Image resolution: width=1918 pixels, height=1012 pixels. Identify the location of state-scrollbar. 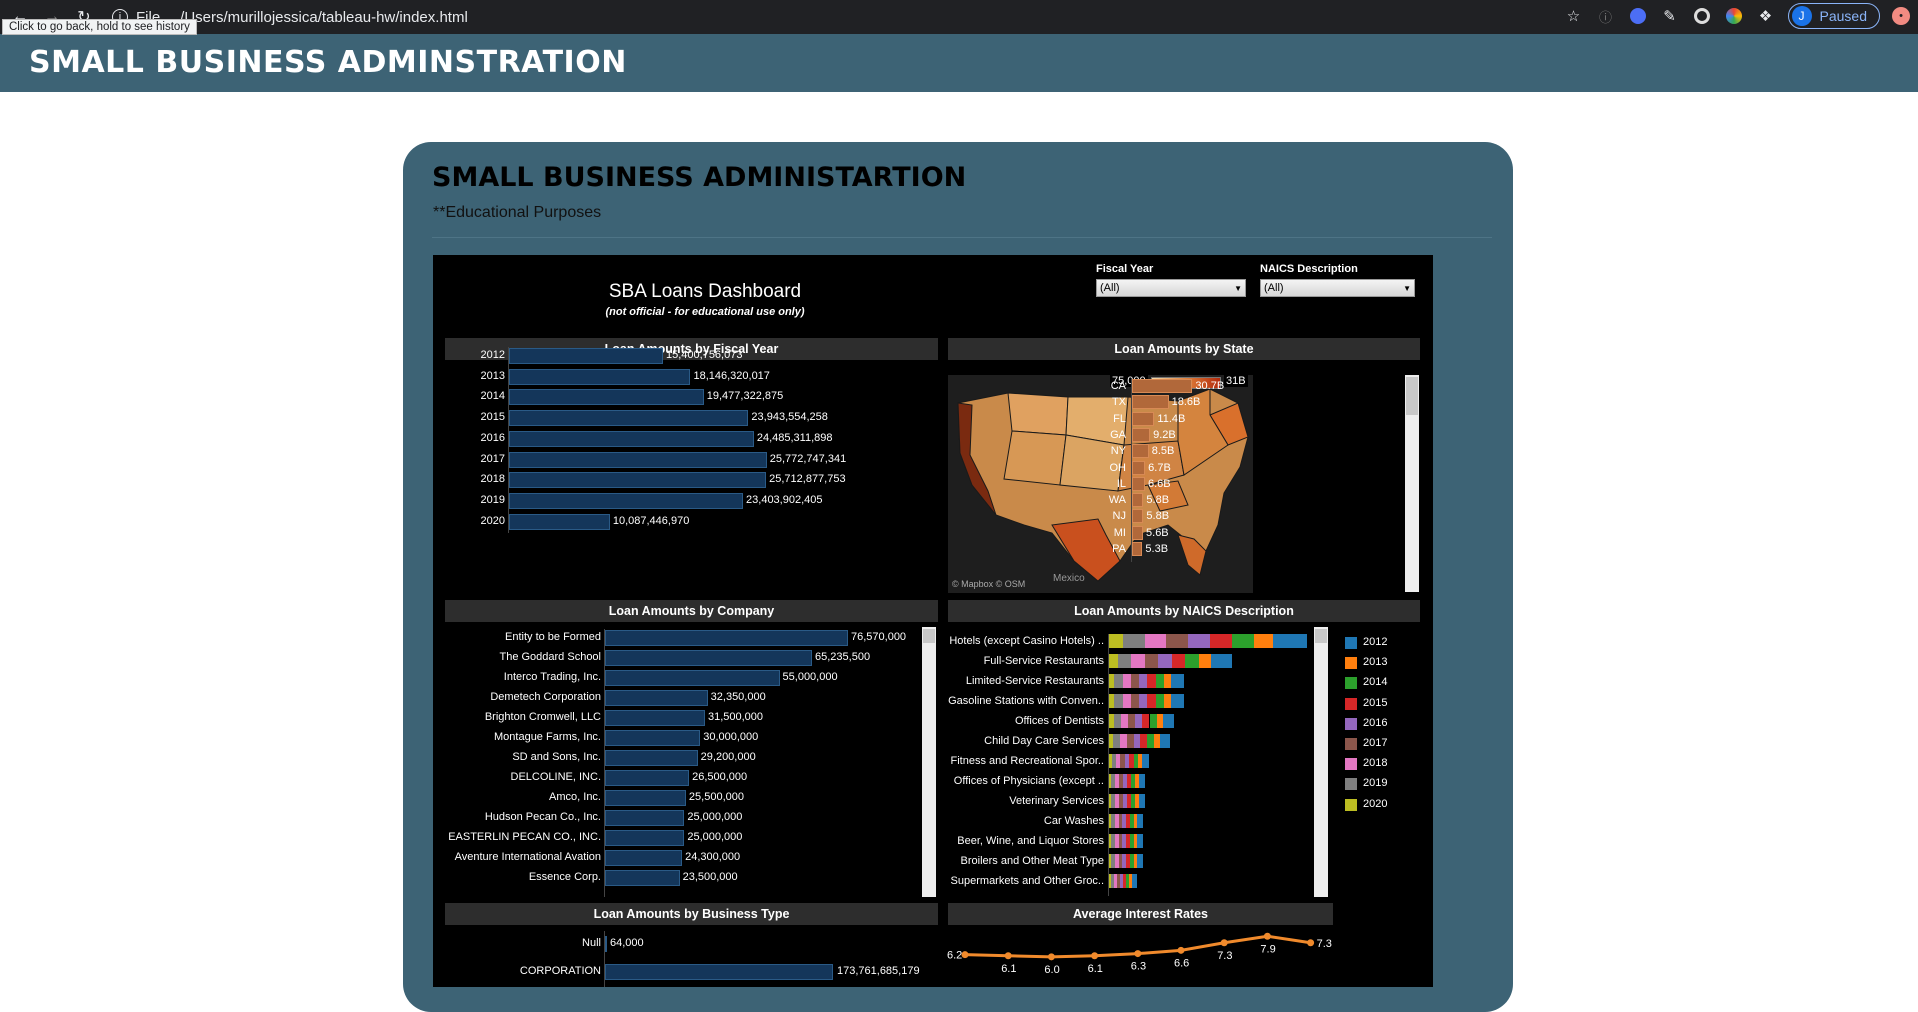
(1412, 483).